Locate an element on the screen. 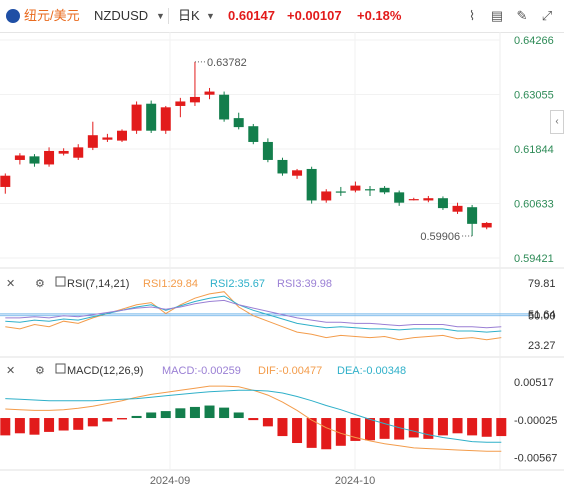 This screenshot has height=495, width=564. price-axis-tick: 0.60633 is located at coordinates (534, 204).